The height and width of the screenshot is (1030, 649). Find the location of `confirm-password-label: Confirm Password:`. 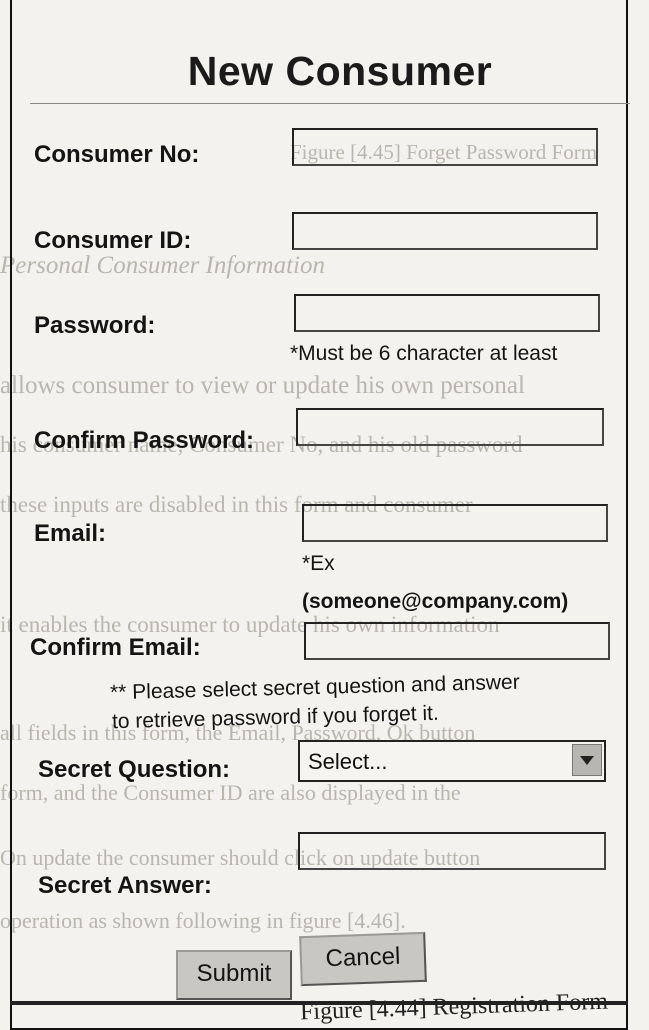

confirm-password-label: Confirm Password: is located at coordinates (144, 440).